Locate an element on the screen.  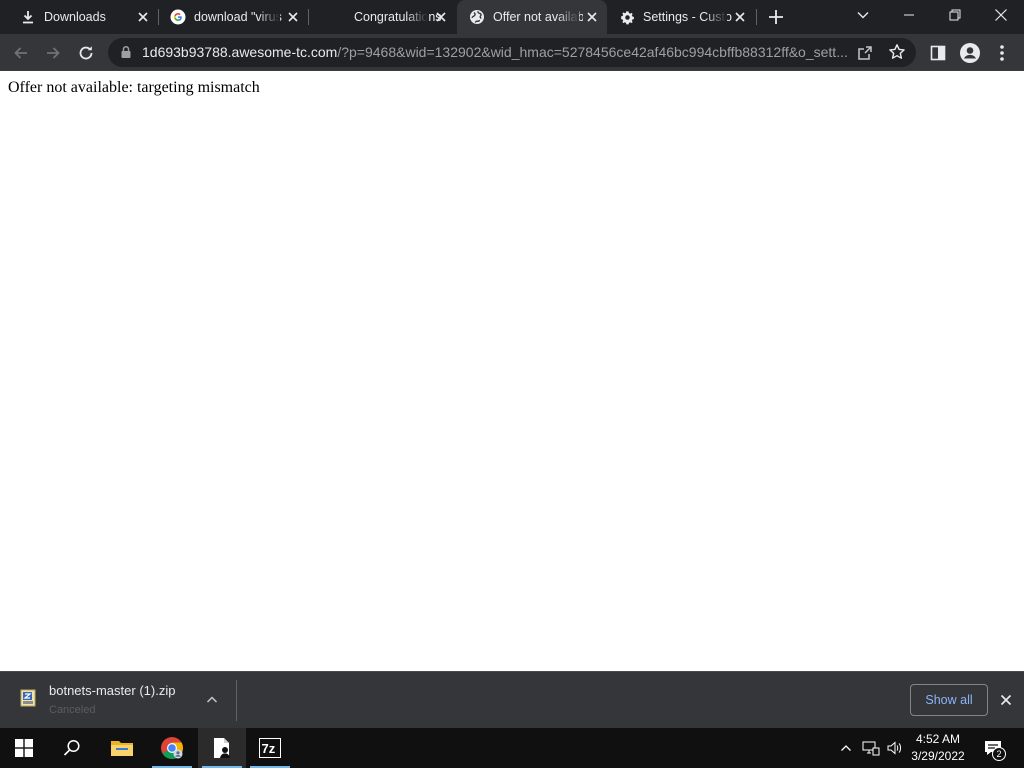
chrome-icon is located at coordinates (172, 748).